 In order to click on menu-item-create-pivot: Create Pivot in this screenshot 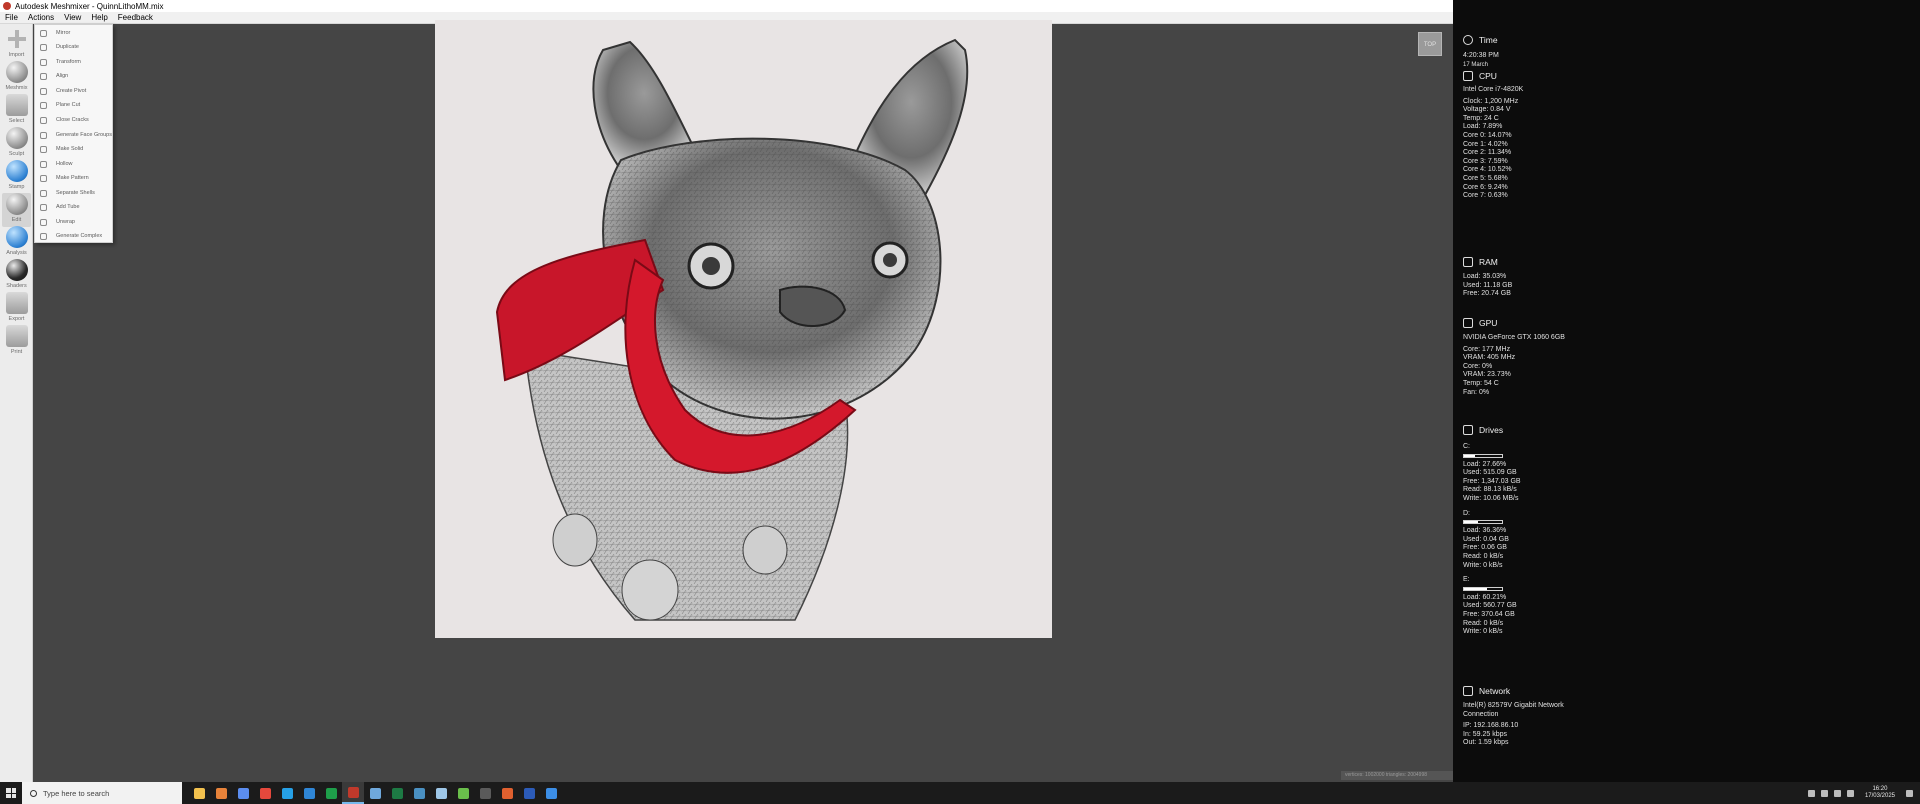, I will do `click(73, 91)`.